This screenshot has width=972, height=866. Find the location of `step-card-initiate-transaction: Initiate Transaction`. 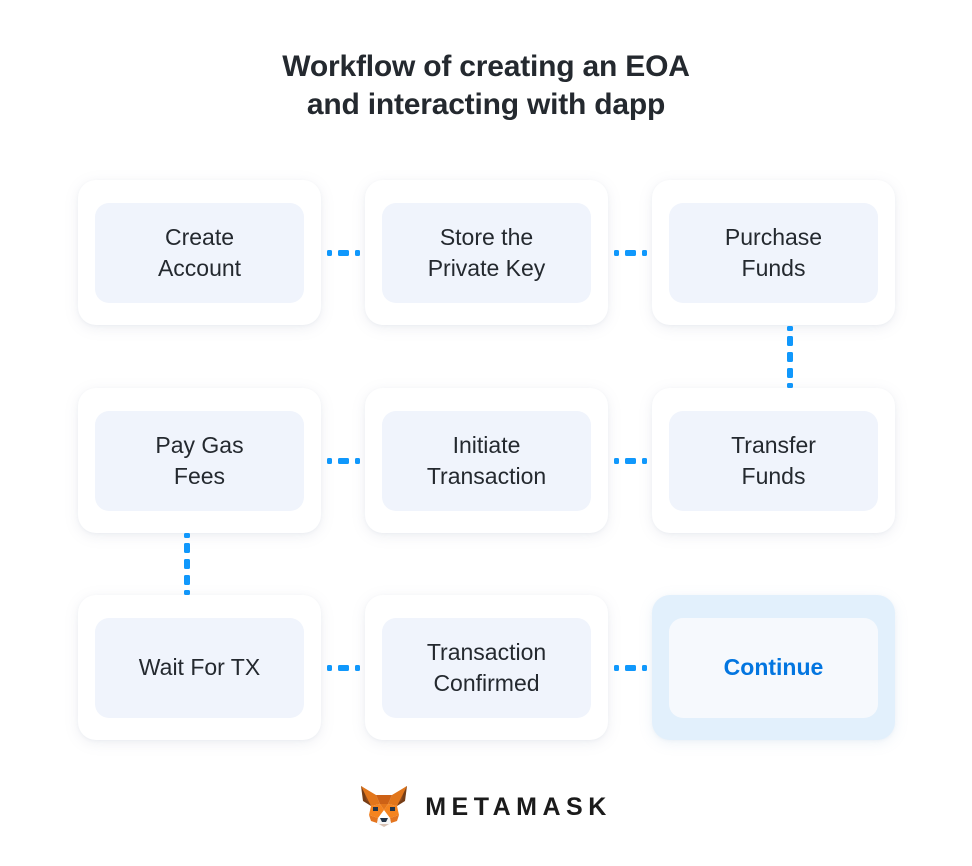

step-card-initiate-transaction: Initiate Transaction is located at coordinates (486, 460).